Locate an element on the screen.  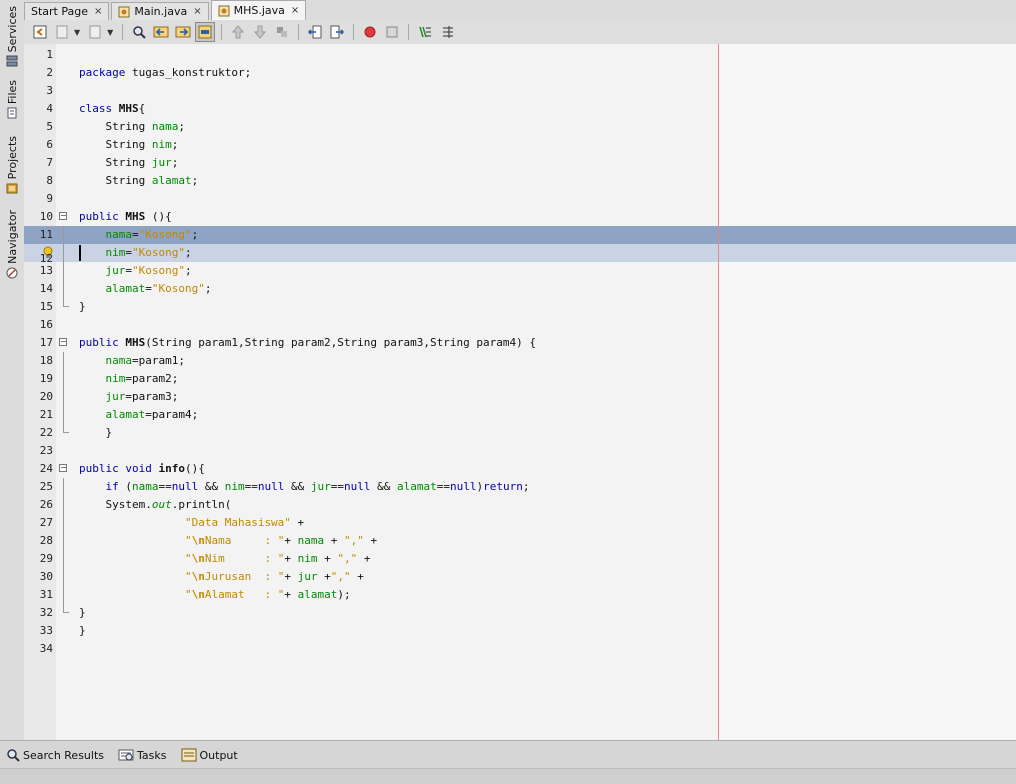
arrow-left-icon is located at coordinates (161, 32).